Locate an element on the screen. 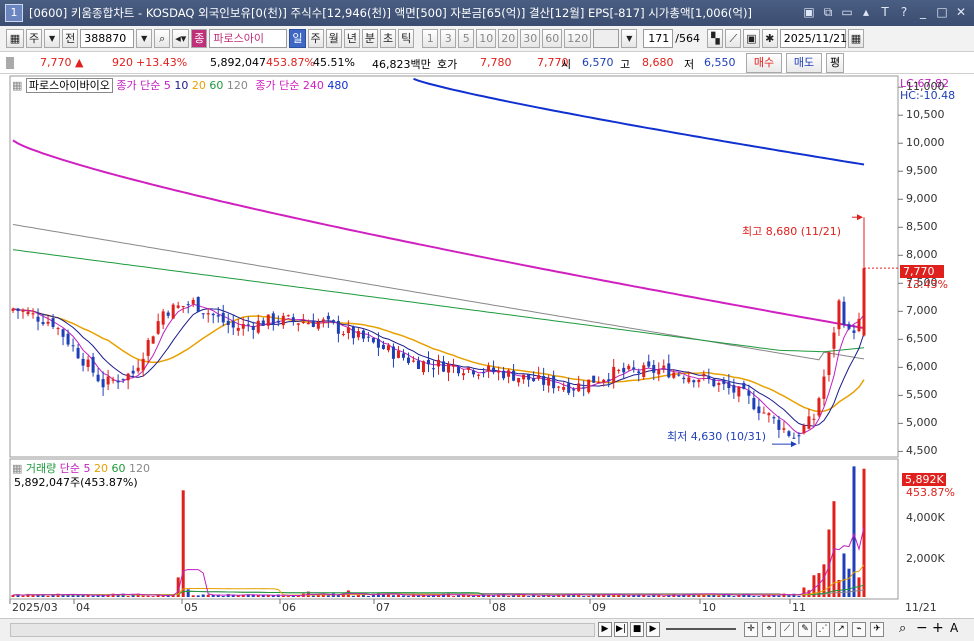 The height and width of the screenshot is (641, 974). scroll-end-icon: ▶| is located at coordinates (621, 629).